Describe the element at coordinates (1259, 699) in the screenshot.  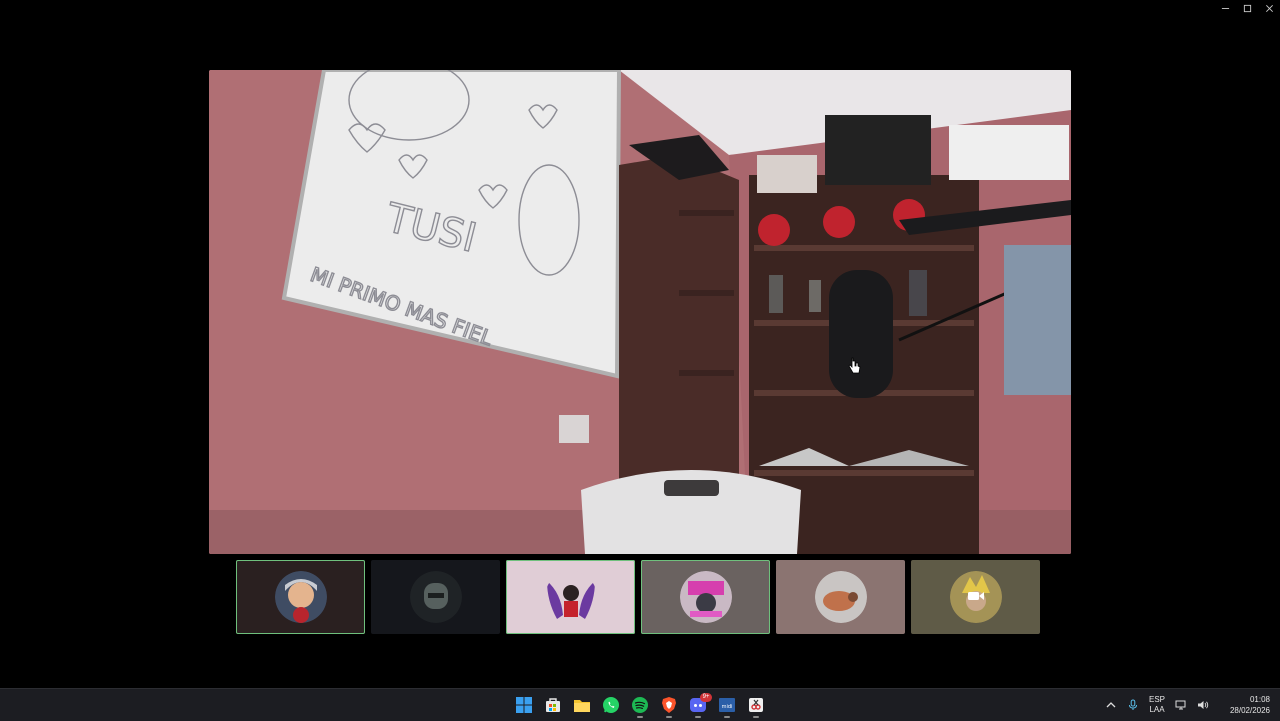
I see `clock-time: 01:08` at that location.